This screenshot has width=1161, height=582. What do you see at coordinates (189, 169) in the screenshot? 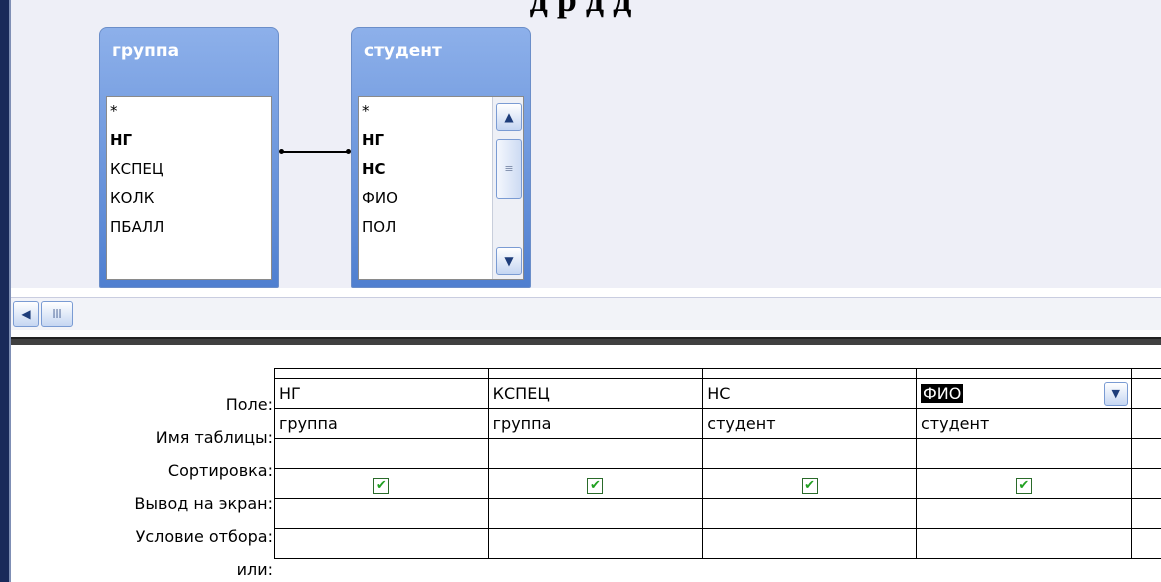
I see `field-item: КСПЕЦ` at bounding box center [189, 169].